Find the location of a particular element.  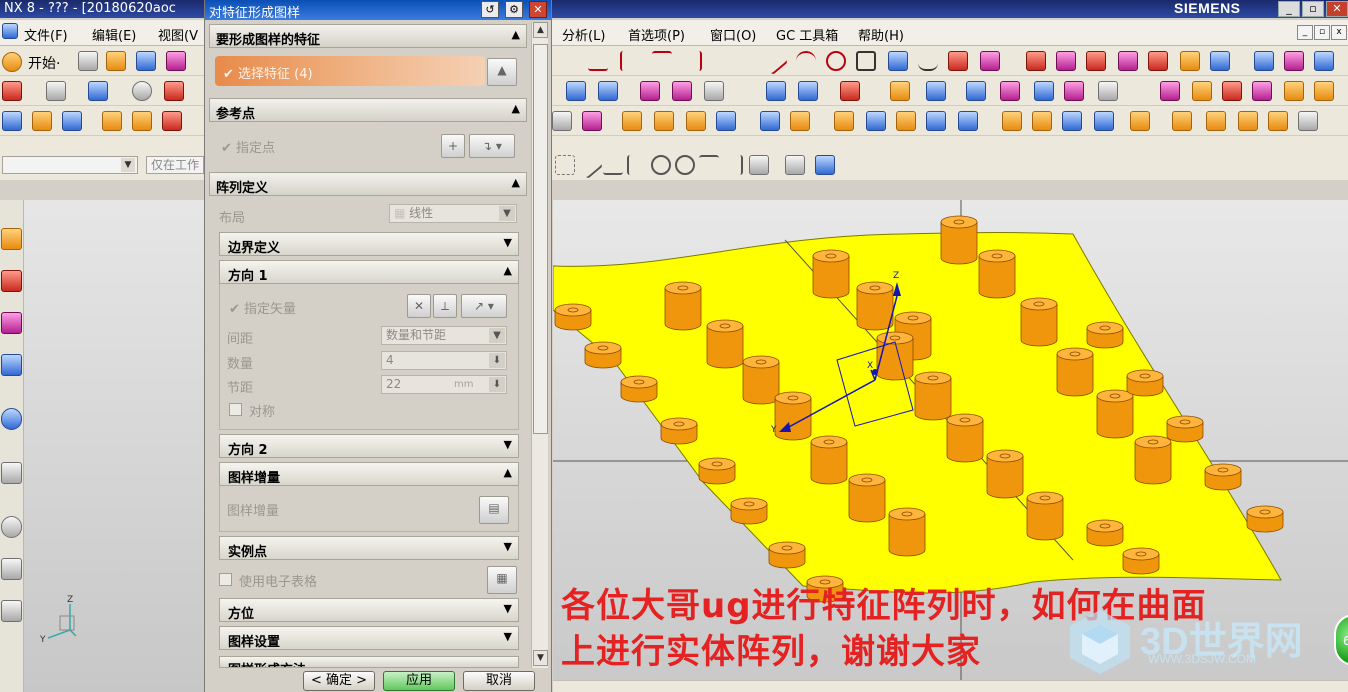

close-button: ✕ is located at coordinates (1337, 9).